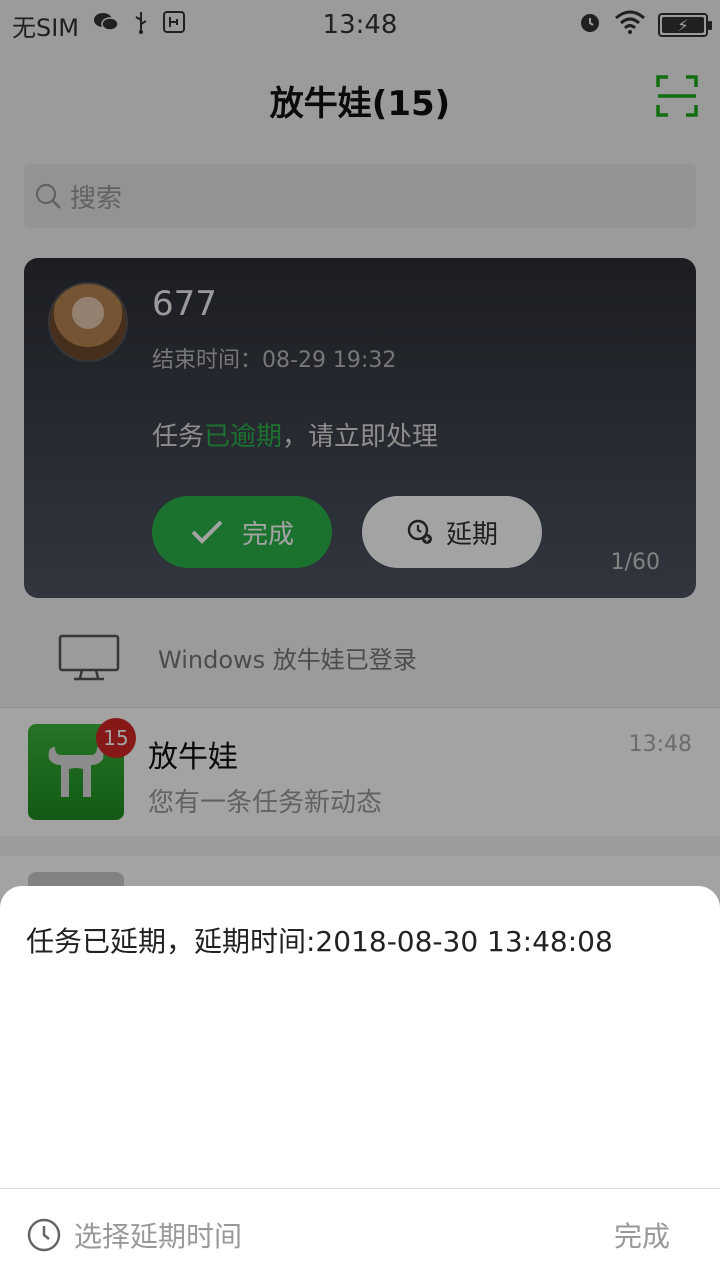 This screenshot has height=1280, width=720. What do you see at coordinates (44, 1234) in the screenshot?
I see `clock-icon` at bounding box center [44, 1234].